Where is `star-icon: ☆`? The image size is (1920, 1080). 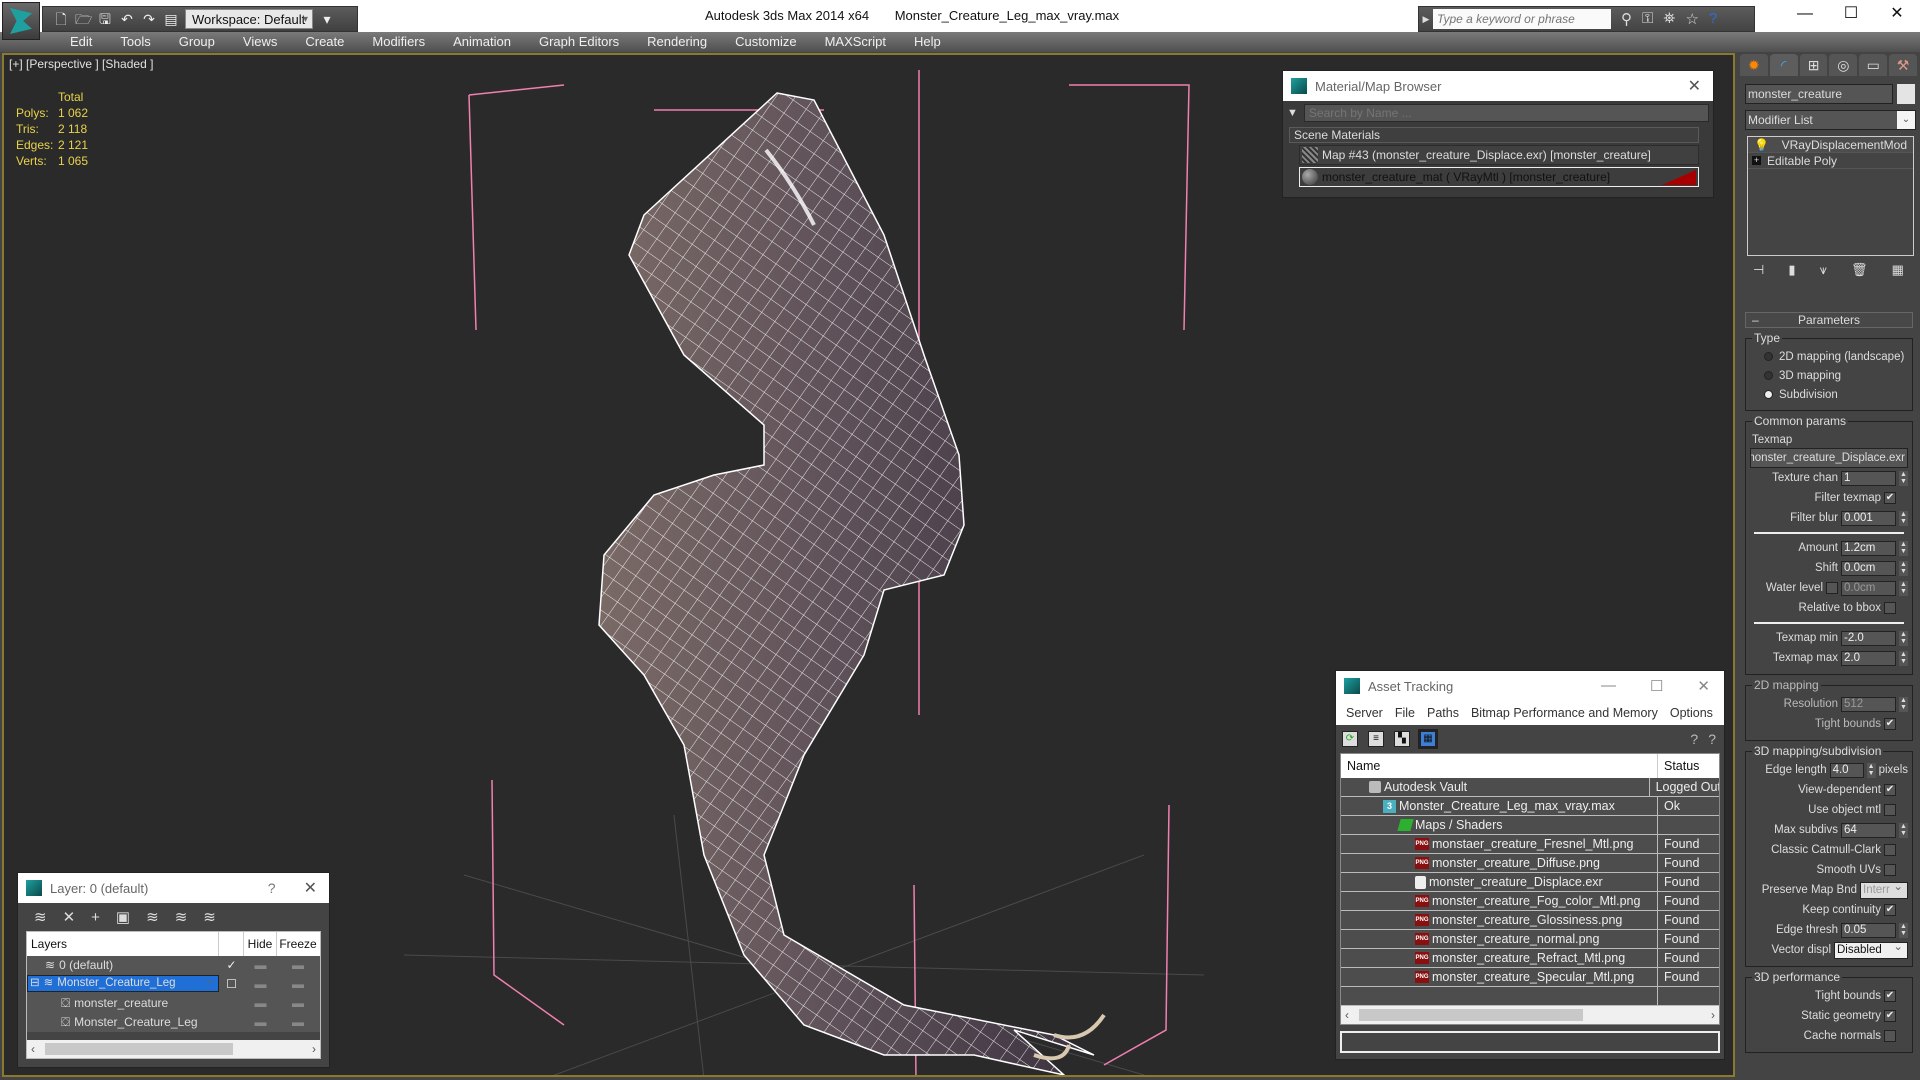 star-icon: ☆ is located at coordinates (1691, 19).